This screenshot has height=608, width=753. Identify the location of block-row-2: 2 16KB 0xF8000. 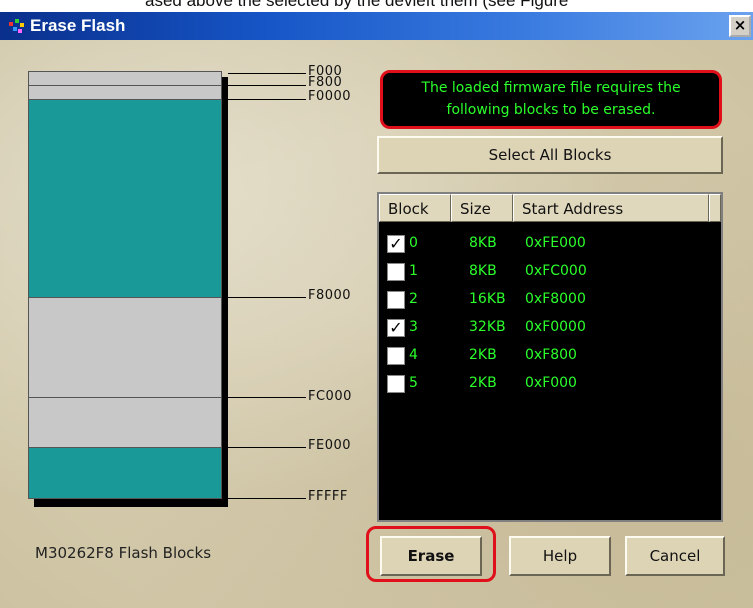
(550, 300).